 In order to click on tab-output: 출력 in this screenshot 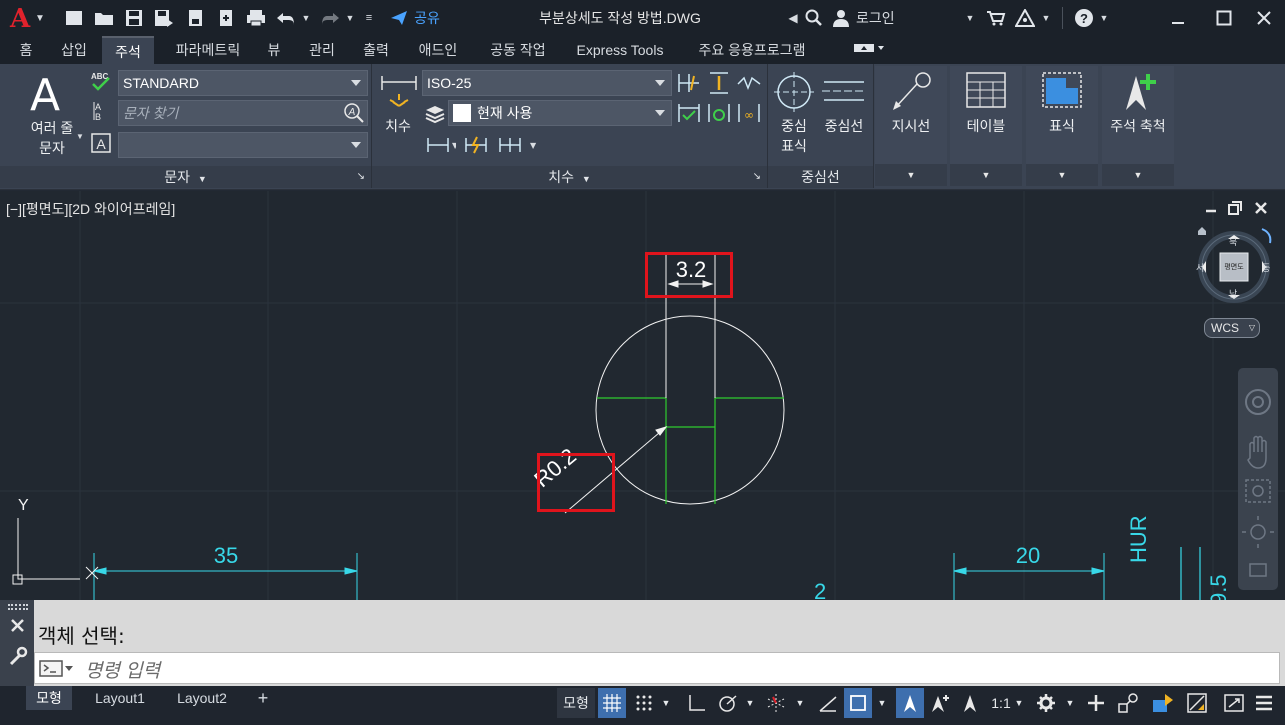, I will do `click(376, 50)`.